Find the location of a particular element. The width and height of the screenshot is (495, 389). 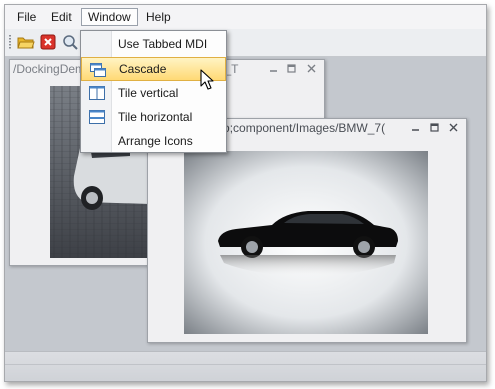

menu-item-label: Tile vertical is located at coordinates (148, 93).